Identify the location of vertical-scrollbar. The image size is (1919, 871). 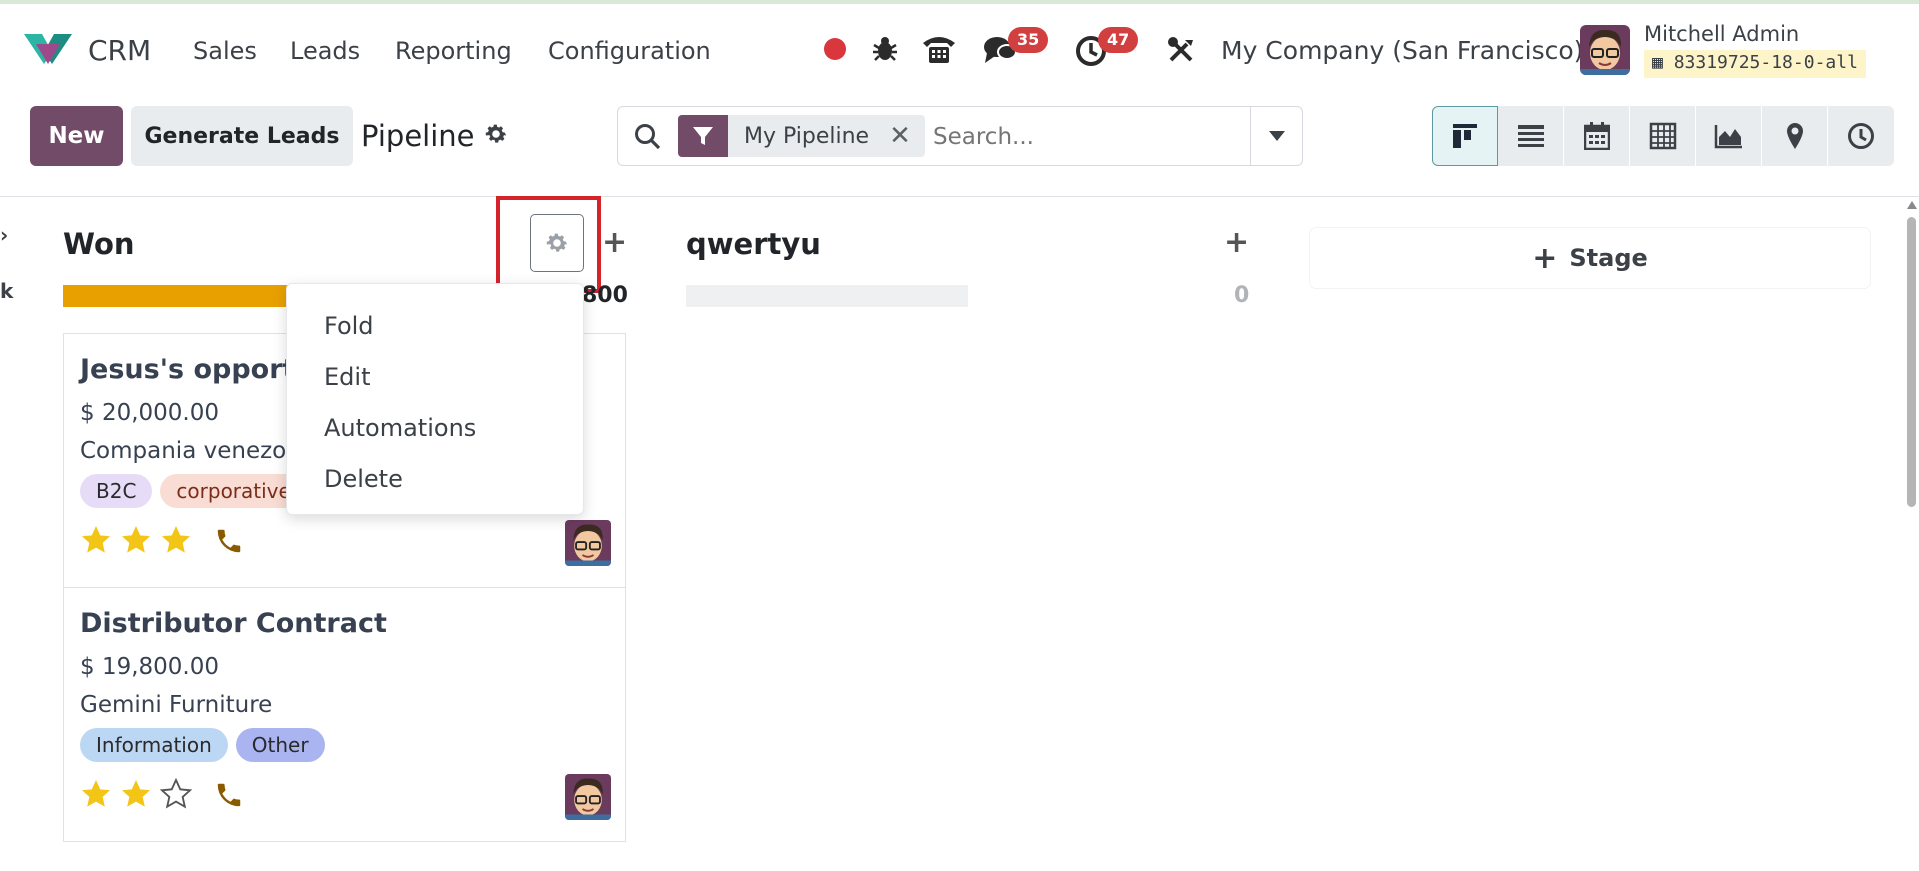
(1911, 534).